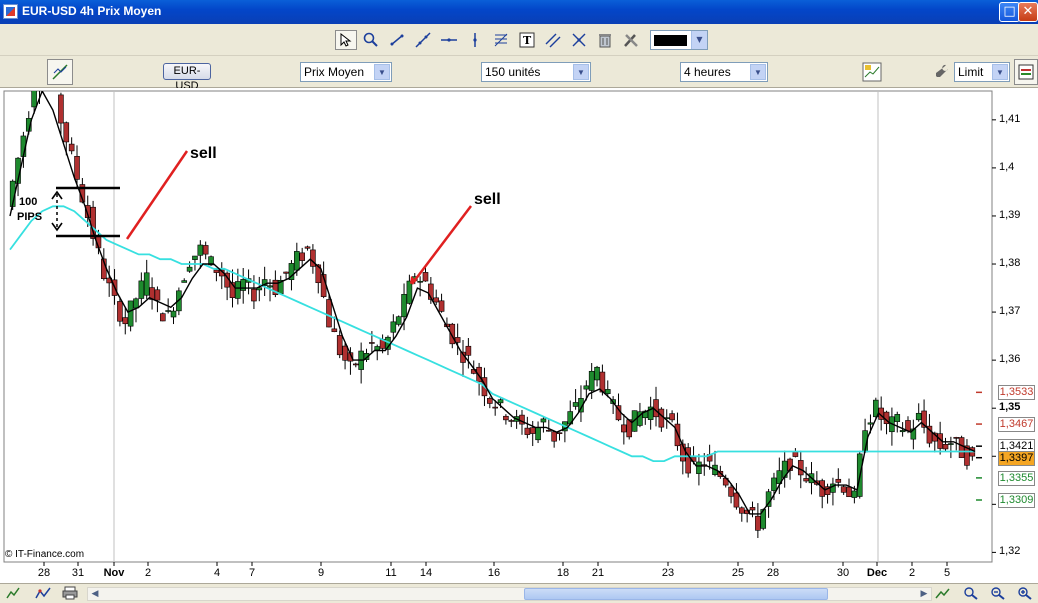 The height and width of the screenshot is (603, 1038). Describe the element at coordinates (877, 573) in the screenshot. I see `x-tick-label: Dec` at that location.